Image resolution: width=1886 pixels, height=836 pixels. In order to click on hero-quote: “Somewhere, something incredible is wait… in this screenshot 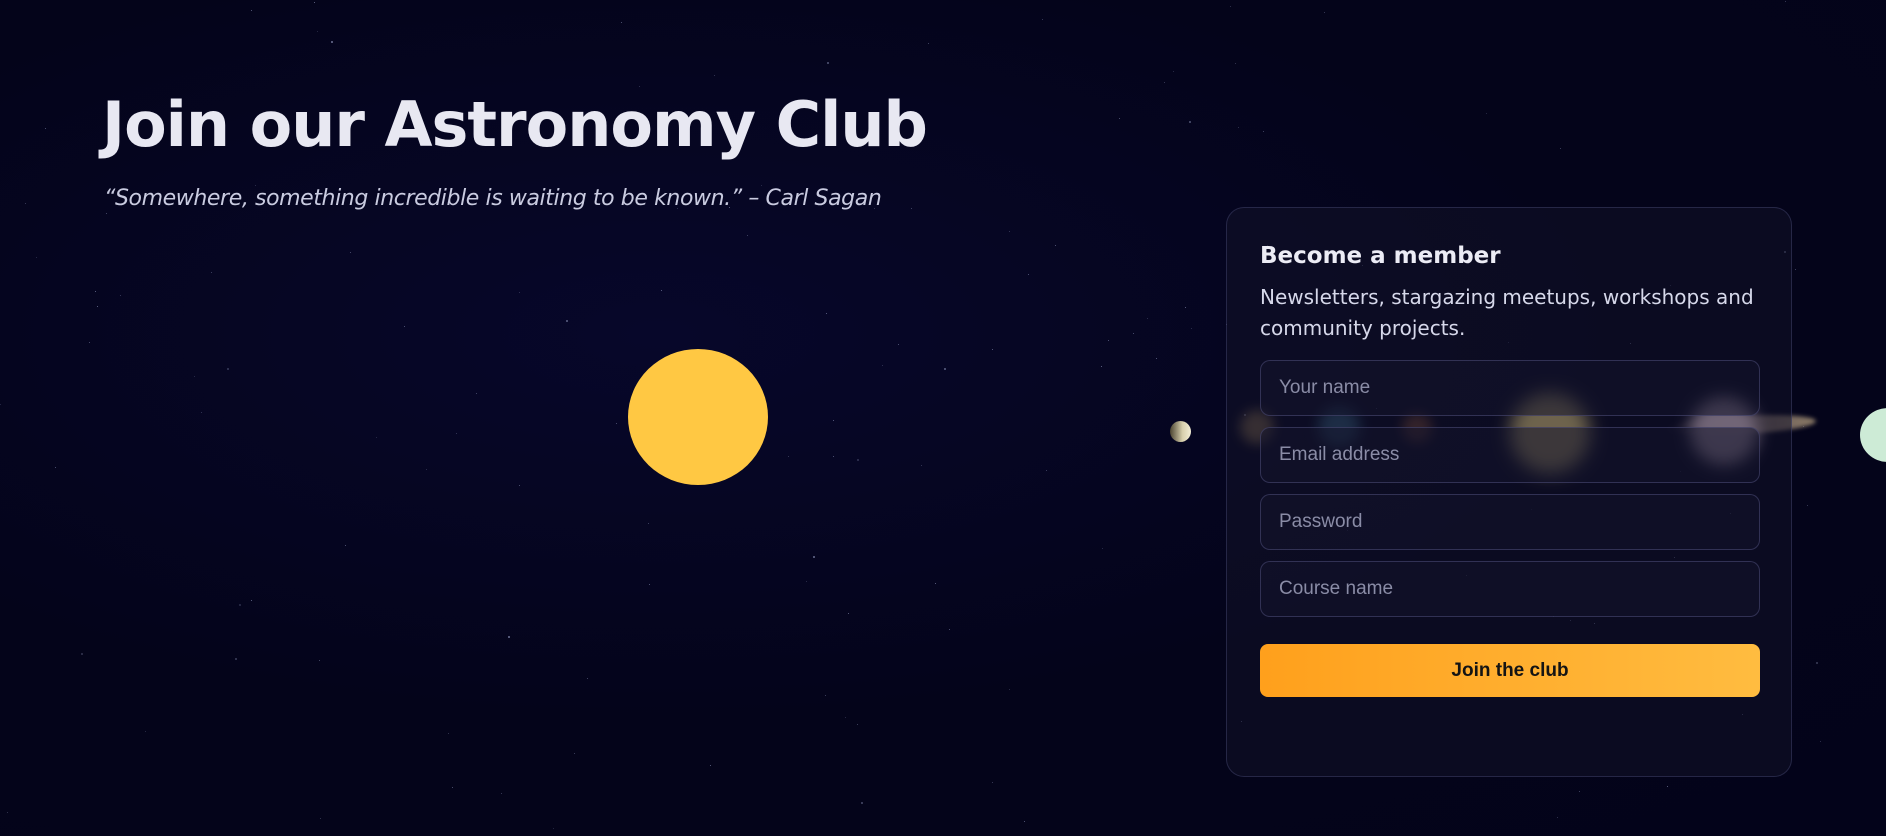, I will do `click(493, 198)`.